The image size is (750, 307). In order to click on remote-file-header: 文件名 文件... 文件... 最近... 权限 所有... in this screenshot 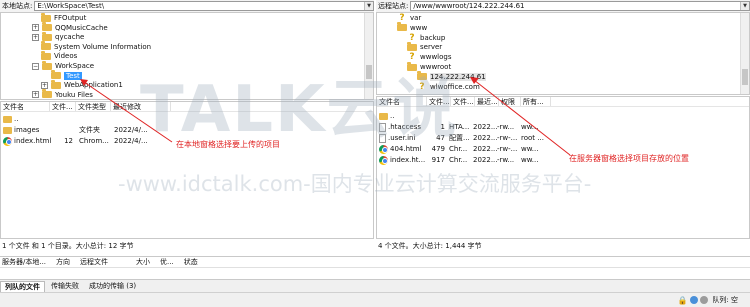, I will do `click(563, 102)`.